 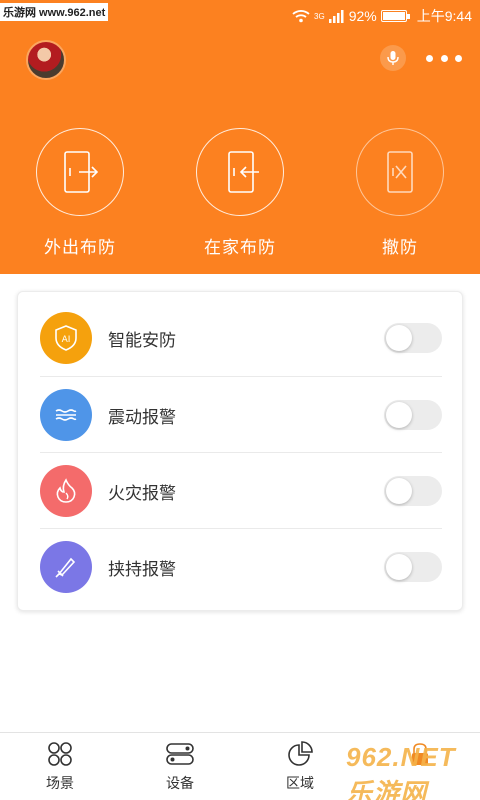 I want to click on clover-icon, so click(x=60, y=754).